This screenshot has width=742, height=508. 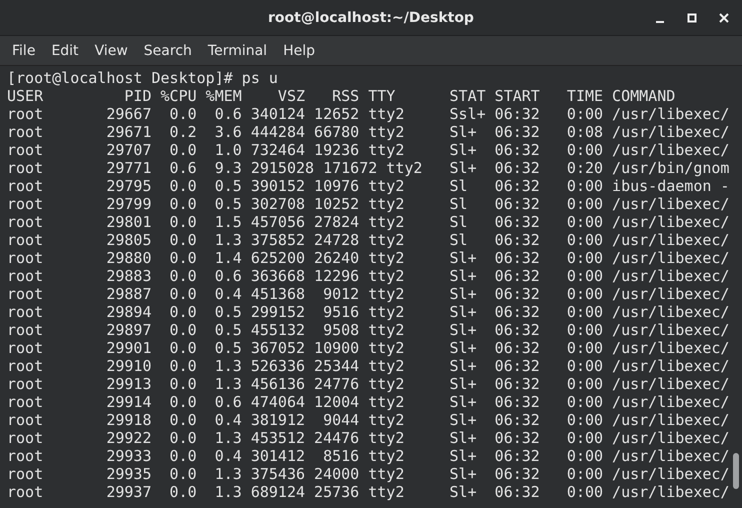 I want to click on terminal-line: root 29913 0.0 1.3 456136 24776 tty2 Sl+ 06:32 0:00 /usr/libexec/, so click(x=368, y=384).